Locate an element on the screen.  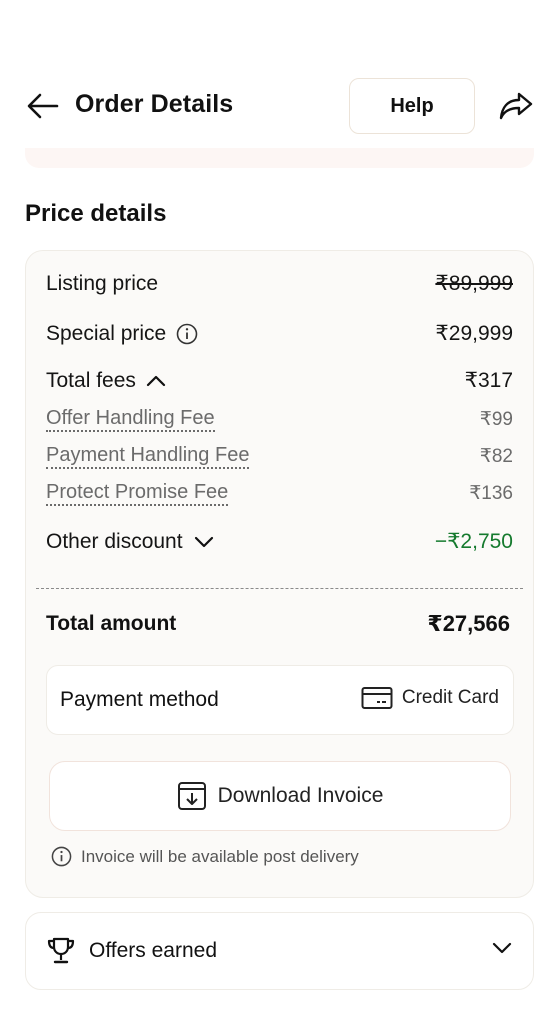
fee-item-value: ₹136 is located at coordinates (491, 493).